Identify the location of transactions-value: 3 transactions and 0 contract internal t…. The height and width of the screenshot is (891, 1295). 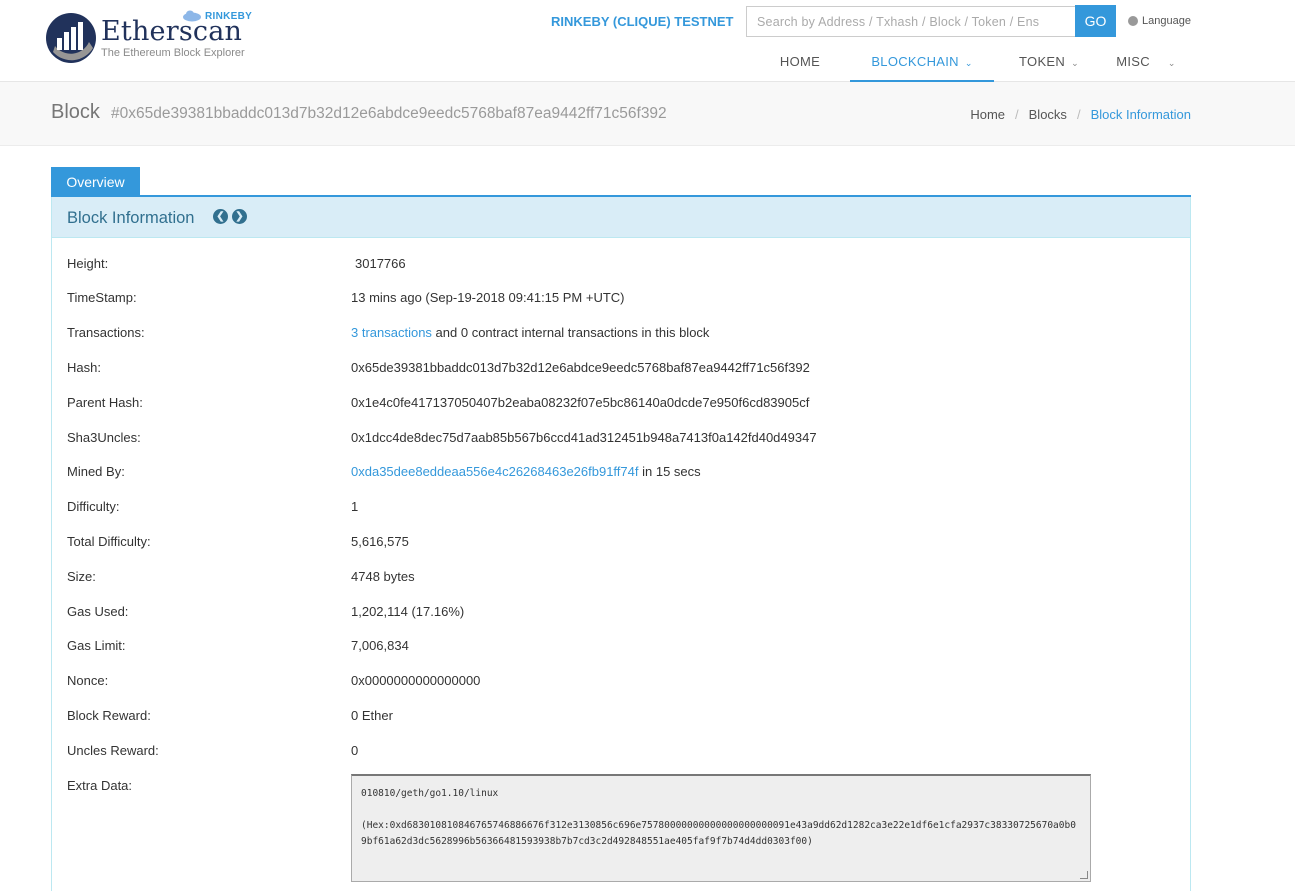
(530, 332).